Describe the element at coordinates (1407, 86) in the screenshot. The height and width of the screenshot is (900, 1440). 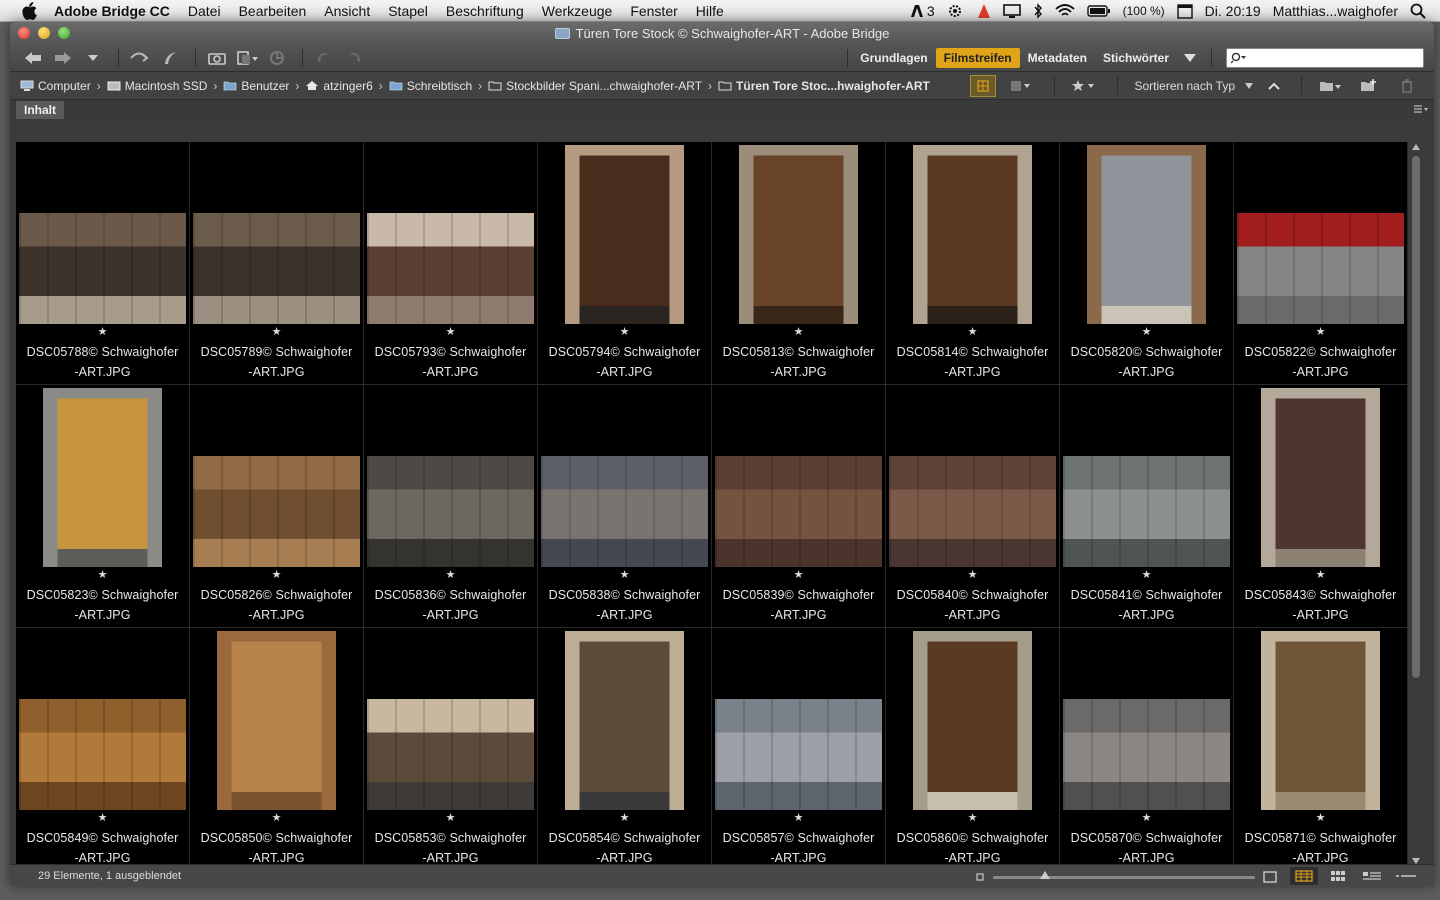
I see `trash-icon` at that location.